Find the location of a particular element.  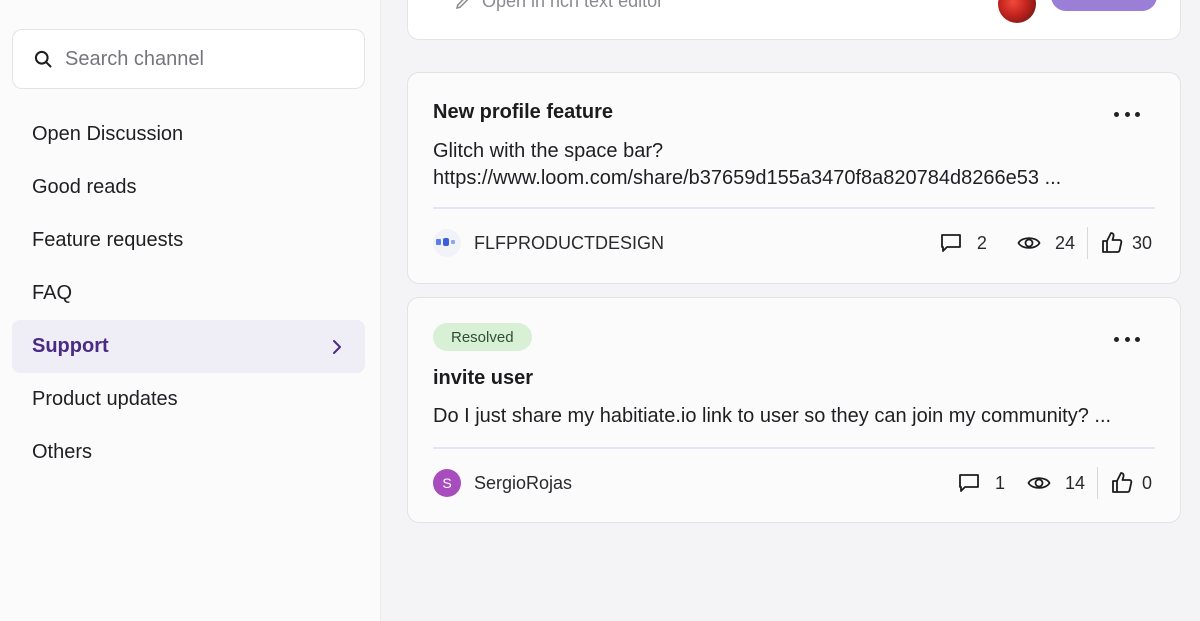

comment-count-value: 2 is located at coordinates (981, 242).